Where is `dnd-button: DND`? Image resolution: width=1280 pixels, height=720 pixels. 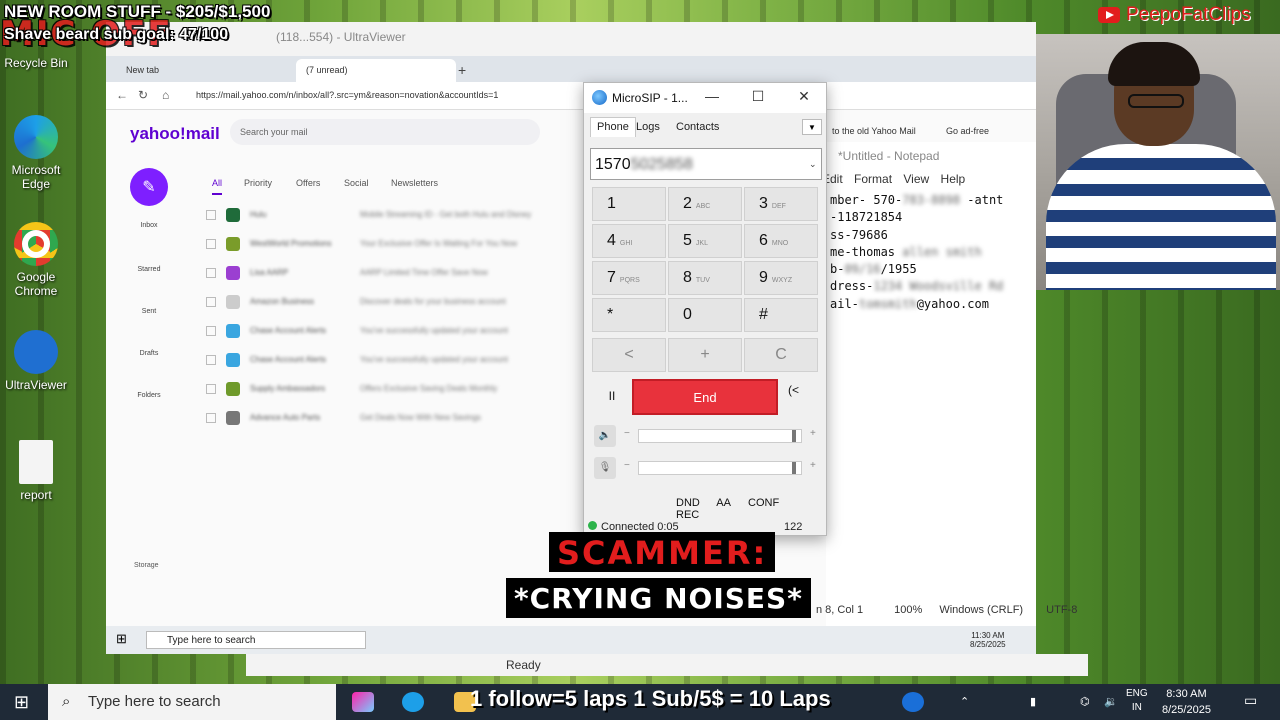 dnd-button: DND is located at coordinates (688, 503).